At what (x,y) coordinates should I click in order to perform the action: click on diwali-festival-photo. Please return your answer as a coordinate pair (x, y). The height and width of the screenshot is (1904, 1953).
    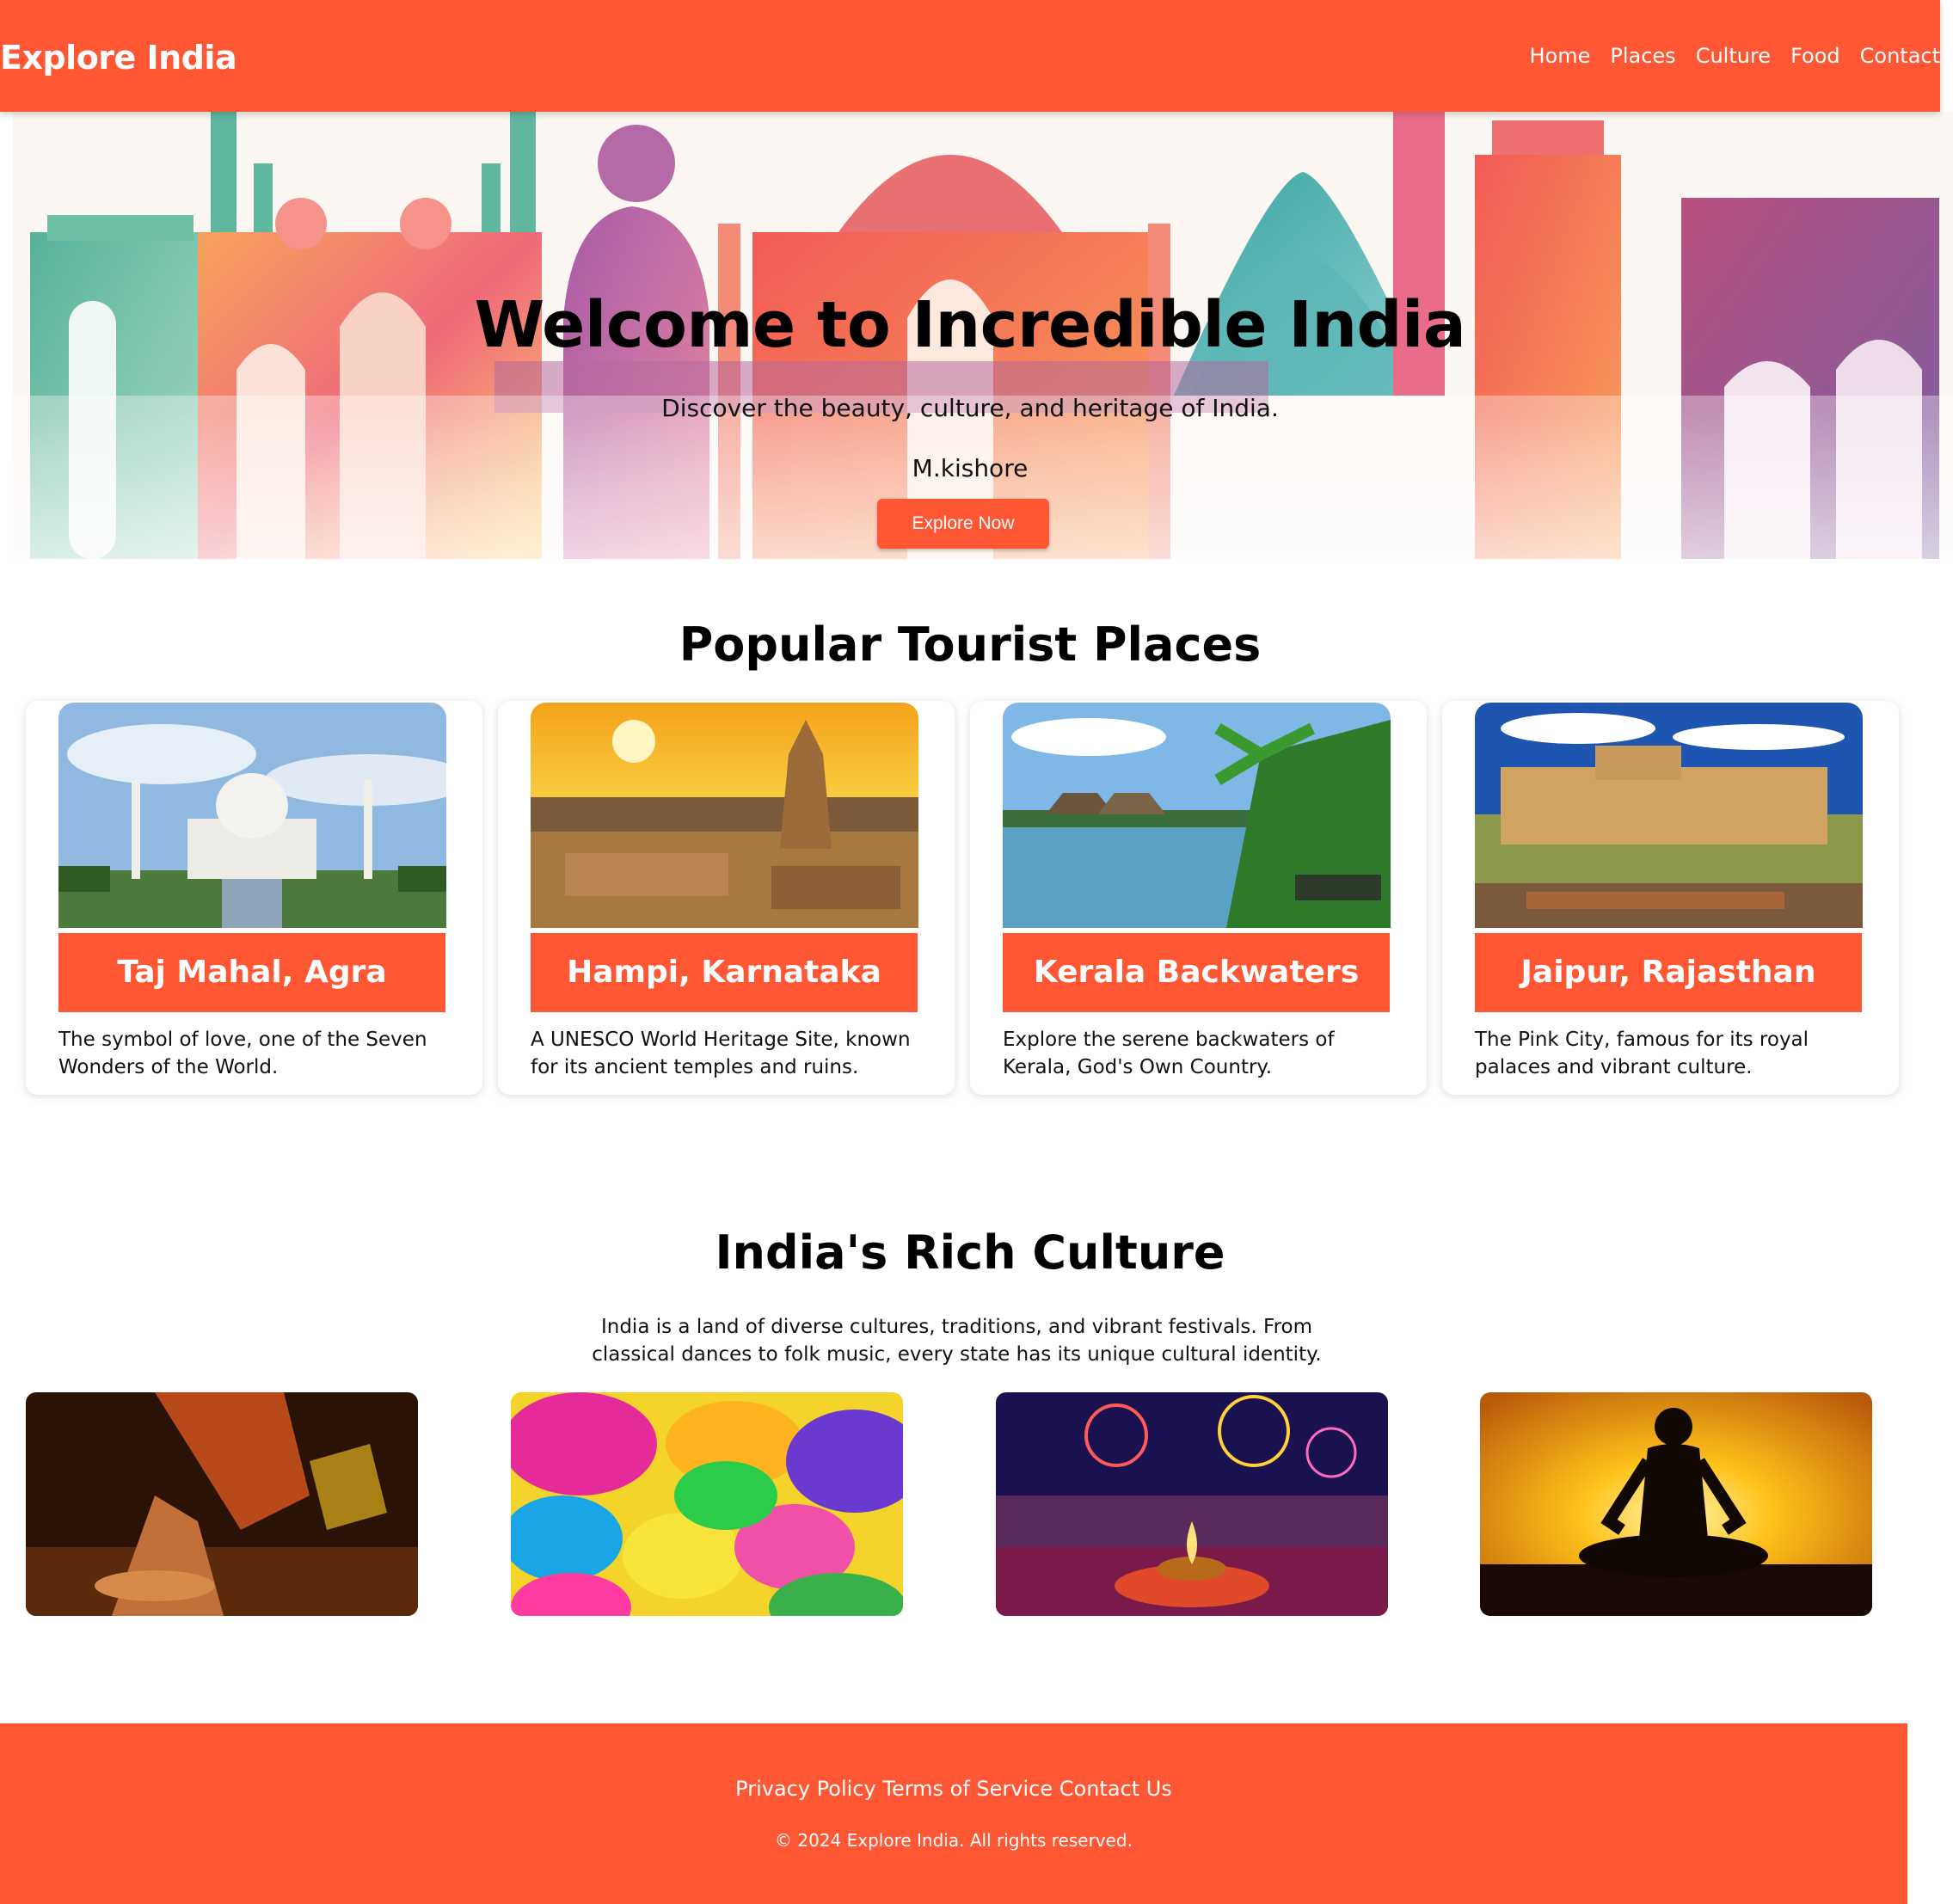
    Looking at the image, I should click on (1192, 1504).